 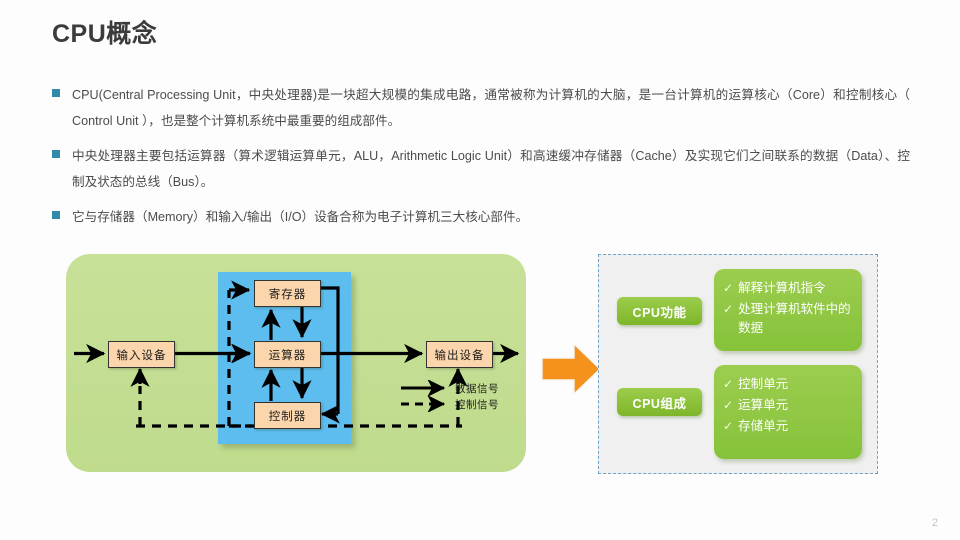 I want to click on list-item: ✓ 解释计算机指令, so click(x=788, y=288).